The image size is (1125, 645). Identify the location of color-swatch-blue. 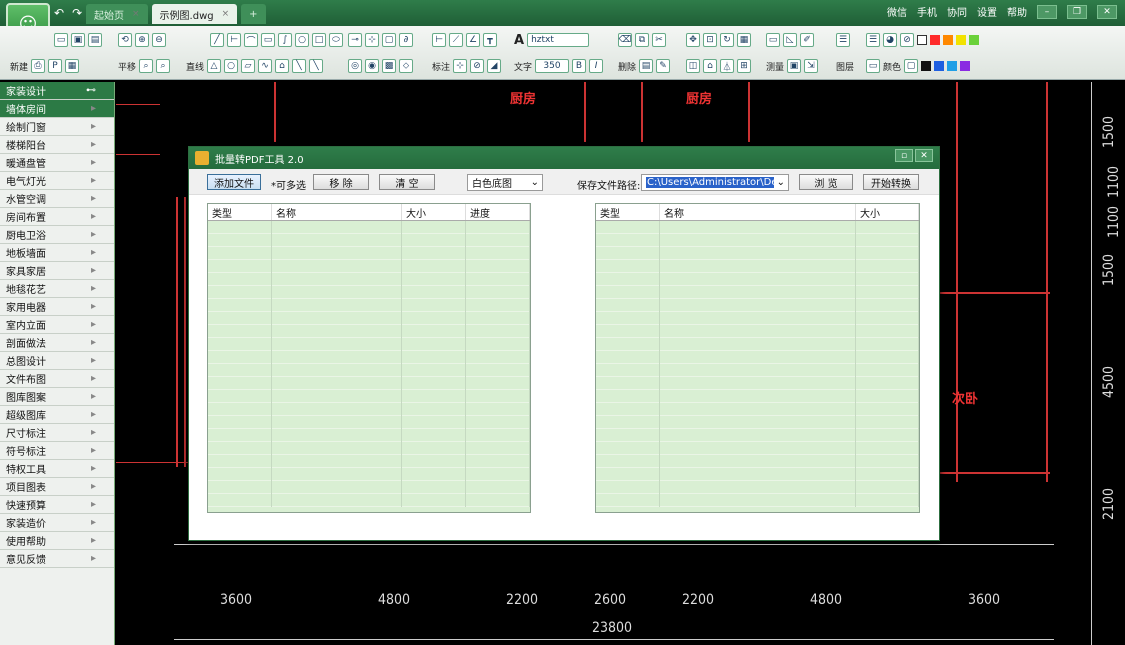
(939, 66).